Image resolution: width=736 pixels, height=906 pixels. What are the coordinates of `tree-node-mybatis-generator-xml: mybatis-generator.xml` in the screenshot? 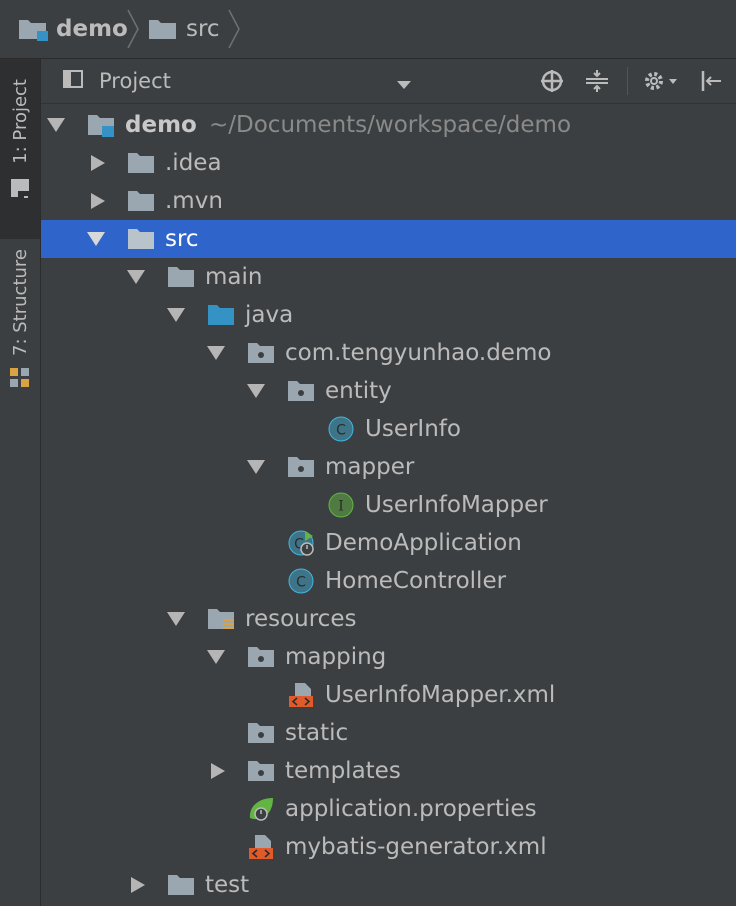 It's located at (388, 847).